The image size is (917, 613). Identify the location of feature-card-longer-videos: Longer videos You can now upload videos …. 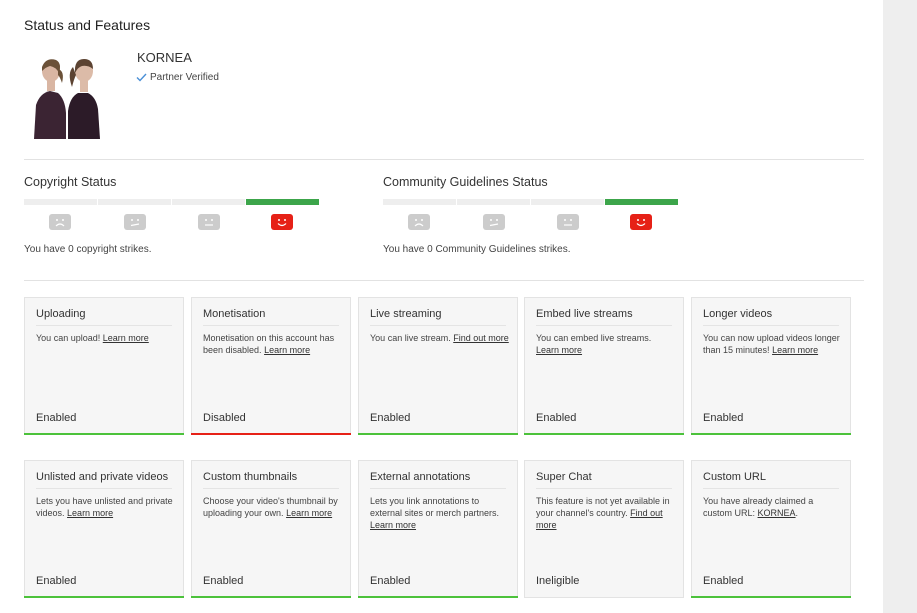
(771, 366).